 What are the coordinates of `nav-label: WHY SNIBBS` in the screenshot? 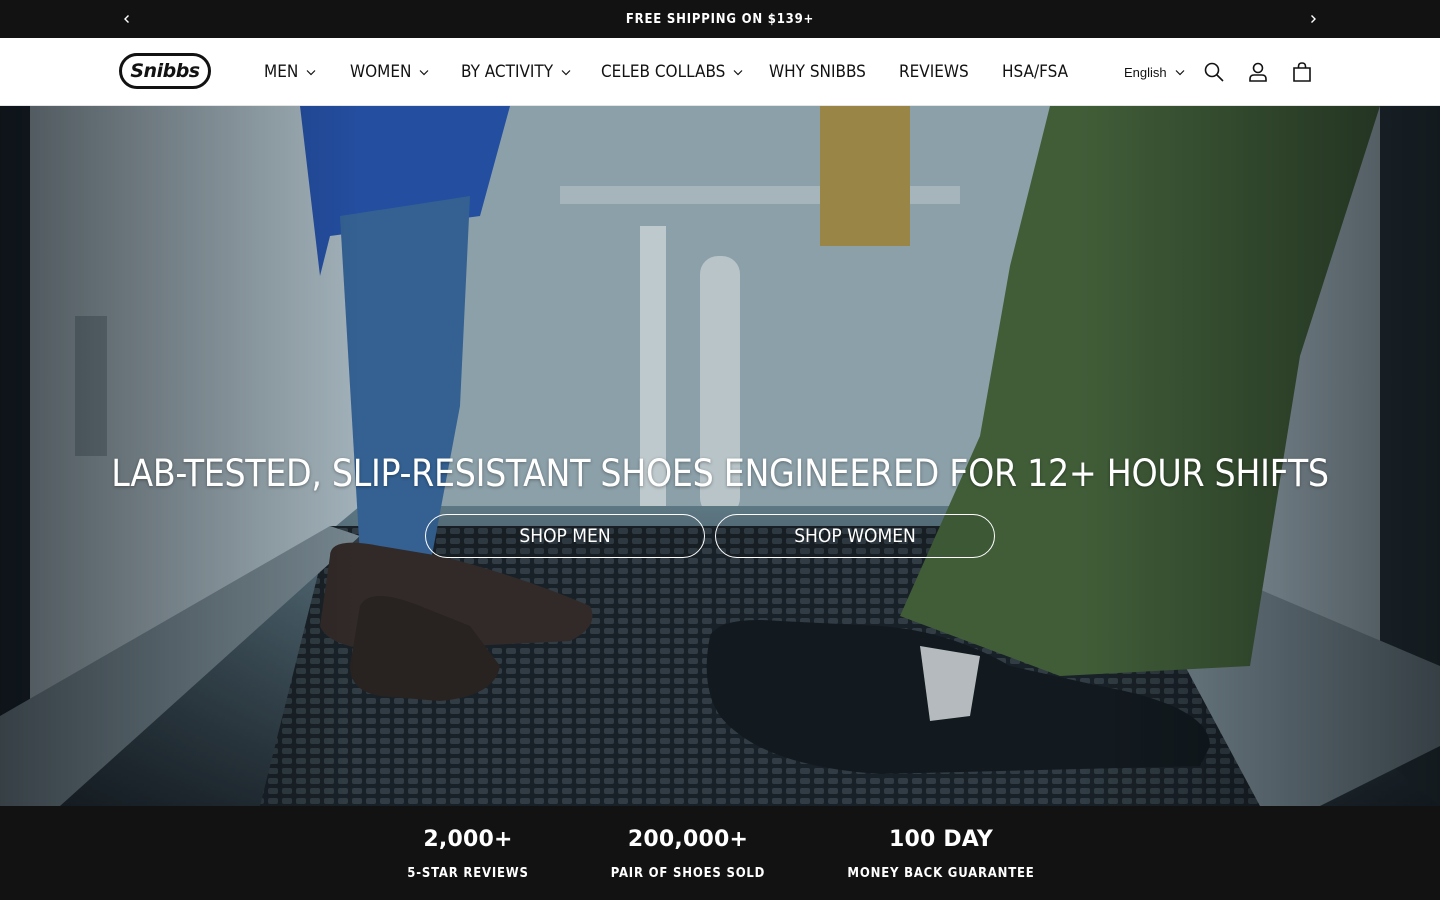 It's located at (817, 72).